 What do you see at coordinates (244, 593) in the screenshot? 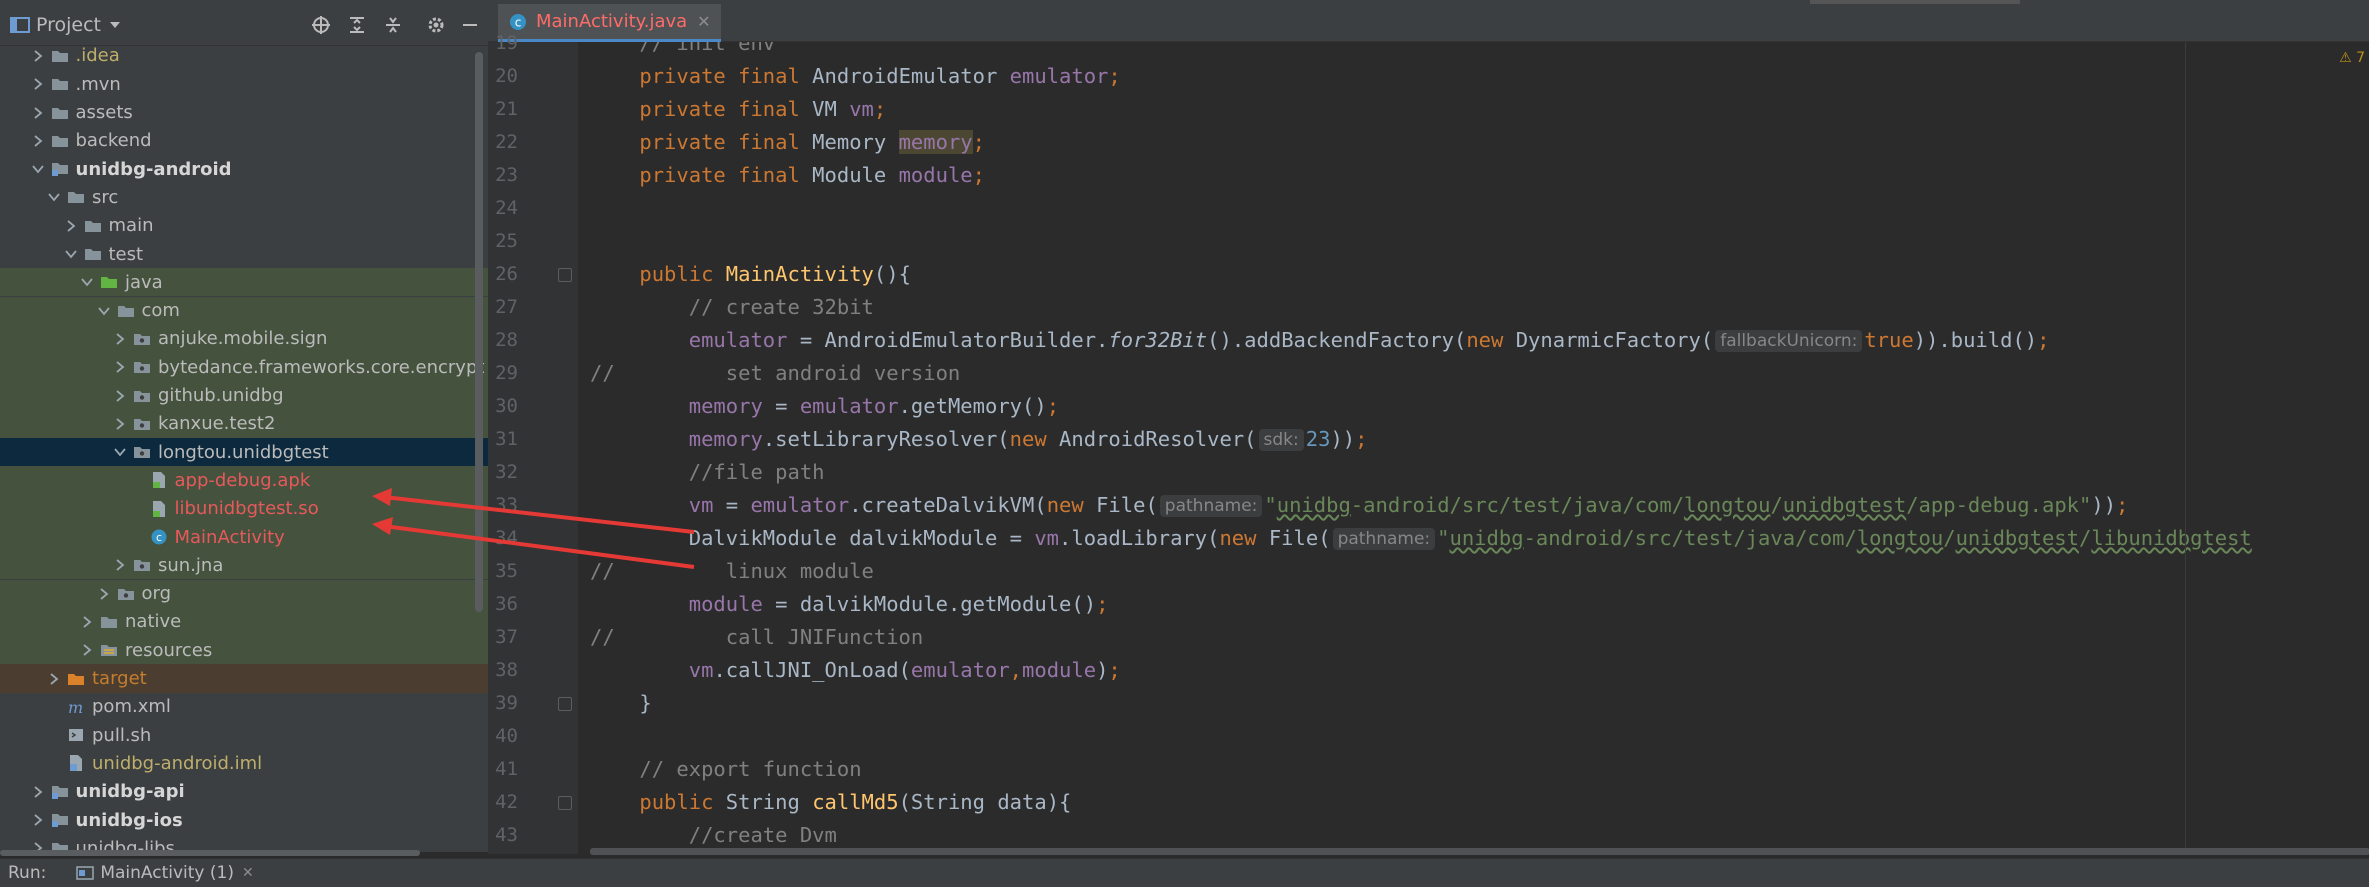
I see `tree-item: org` at bounding box center [244, 593].